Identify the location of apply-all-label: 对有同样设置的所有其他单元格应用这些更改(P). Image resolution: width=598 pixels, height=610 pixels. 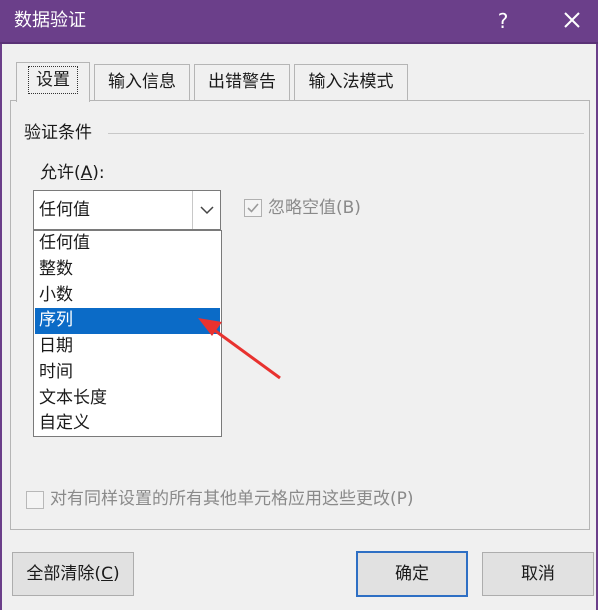
(232, 499).